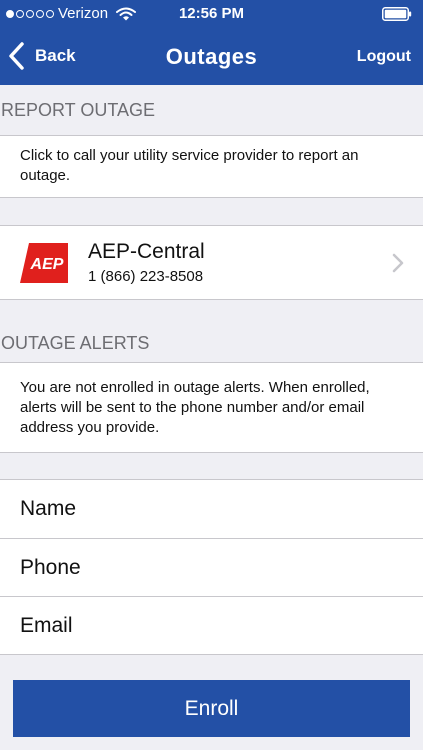  I want to click on email-field, so click(215, 626).